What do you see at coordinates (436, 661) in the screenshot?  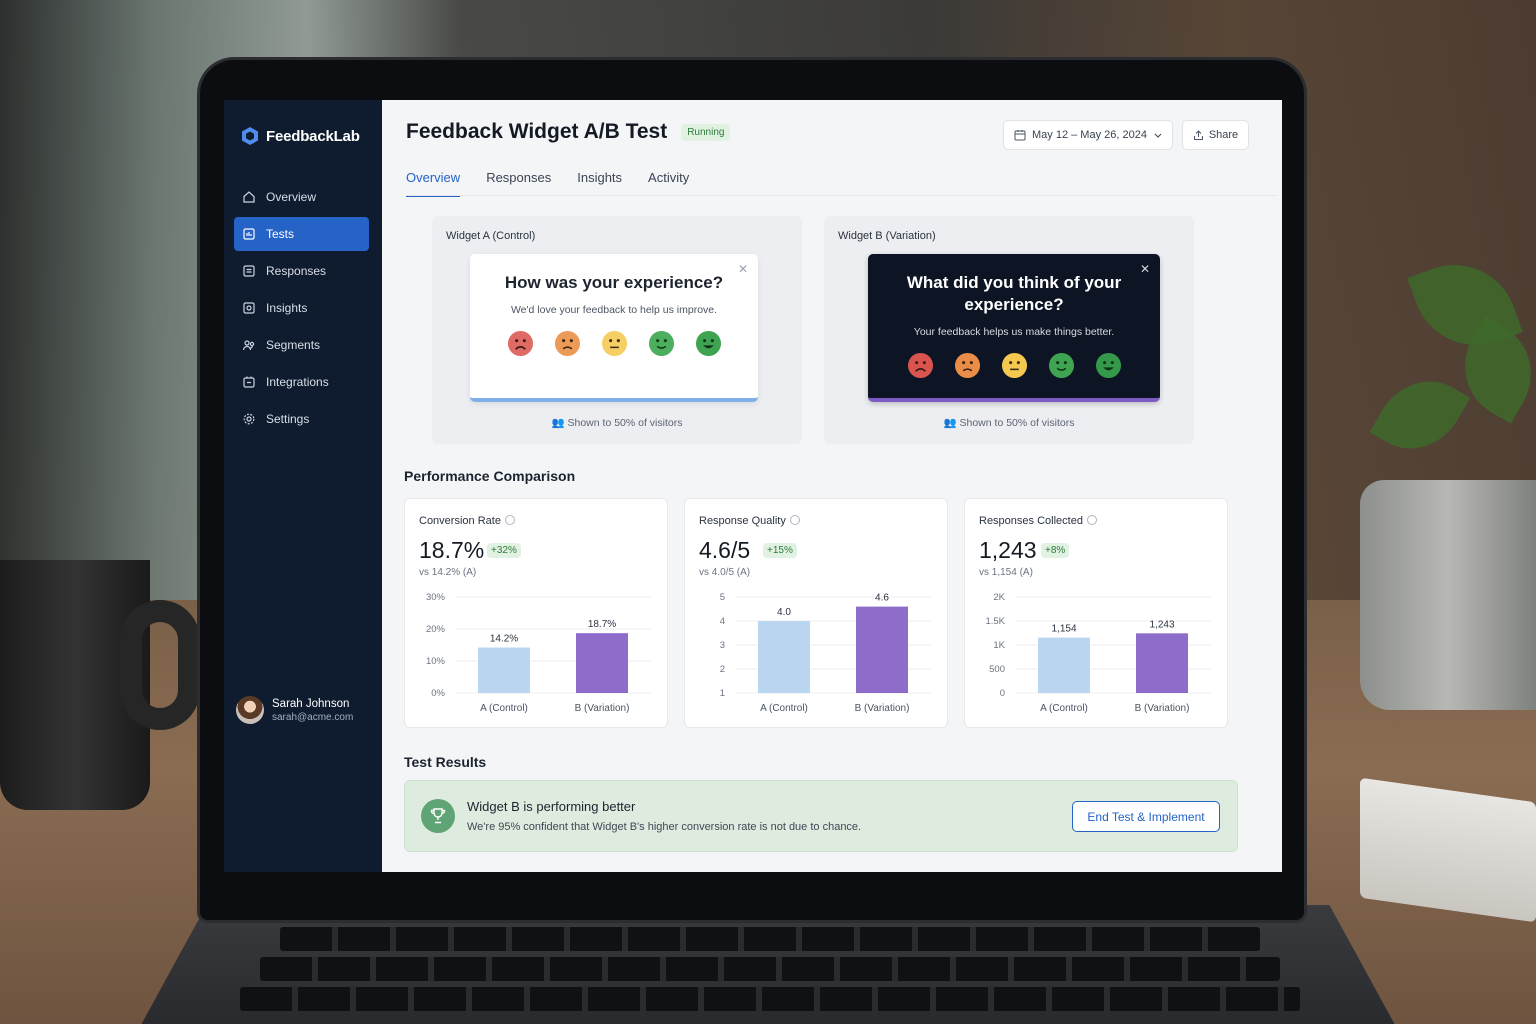 I see `y-tick-label: 10%` at bounding box center [436, 661].